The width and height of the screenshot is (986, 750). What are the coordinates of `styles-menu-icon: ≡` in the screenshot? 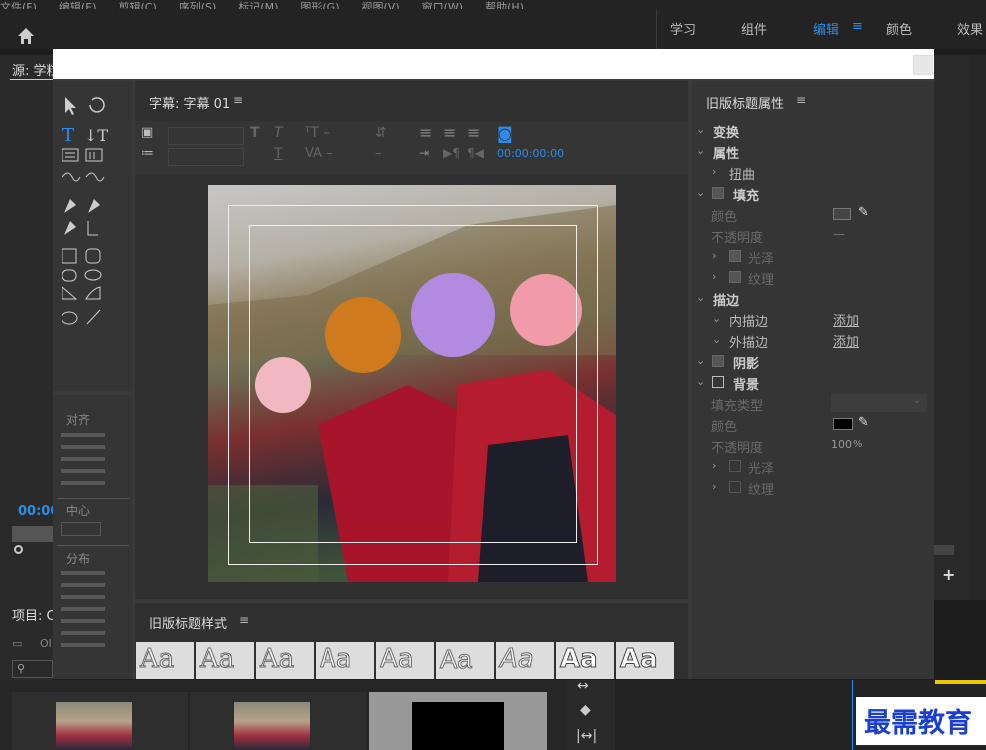 It's located at (244, 620).